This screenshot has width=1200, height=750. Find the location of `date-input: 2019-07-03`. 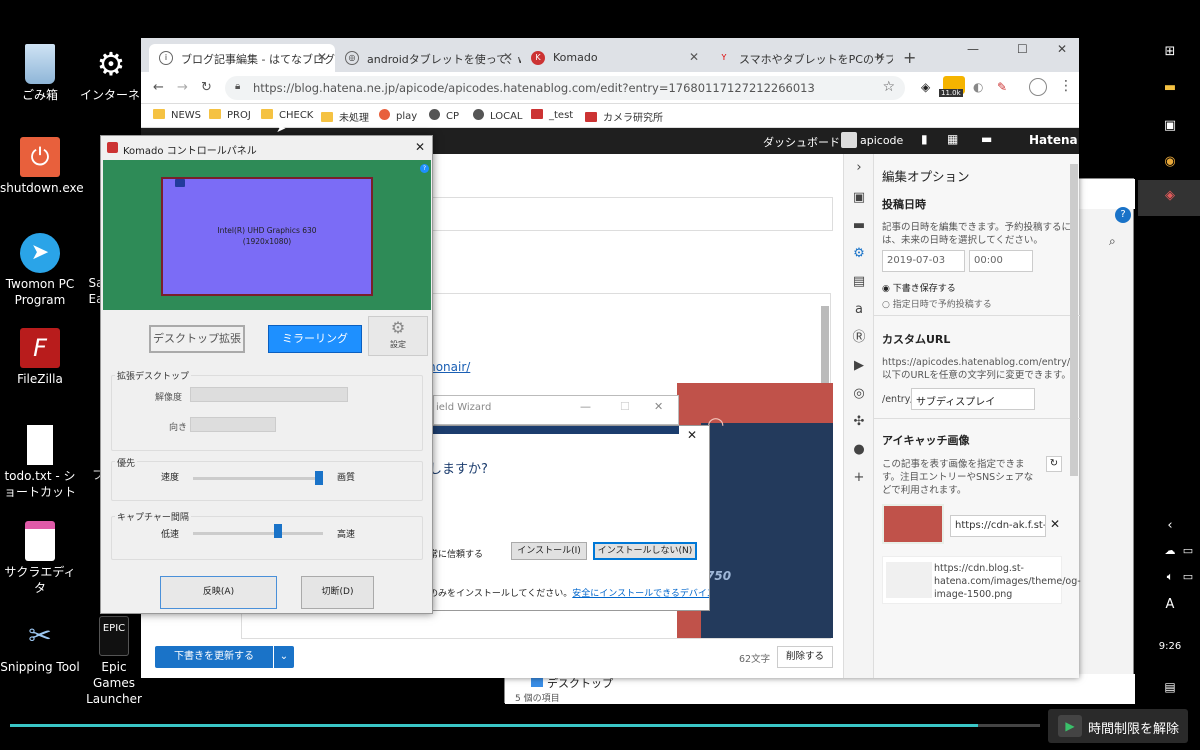

date-input: 2019-07-03 is located at coordinates (923, 261).